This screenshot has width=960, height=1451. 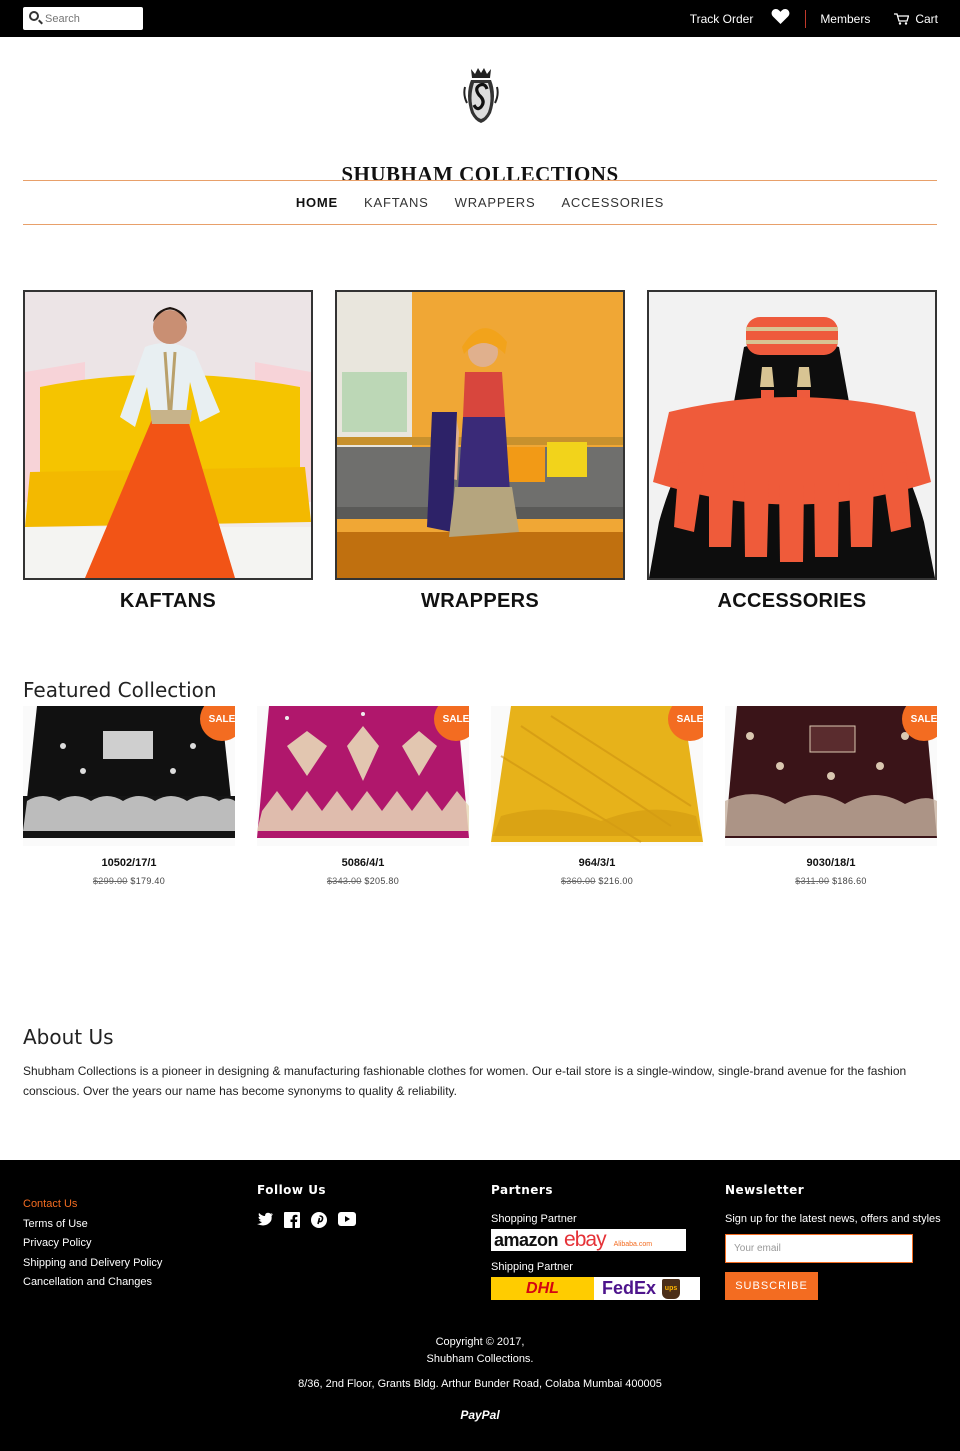 What do you see at coordinates (595, 1288) in the screenshot?
I see `shipping-partner-logos: DHL FedEx ups` at bounding box center [595, 1288].